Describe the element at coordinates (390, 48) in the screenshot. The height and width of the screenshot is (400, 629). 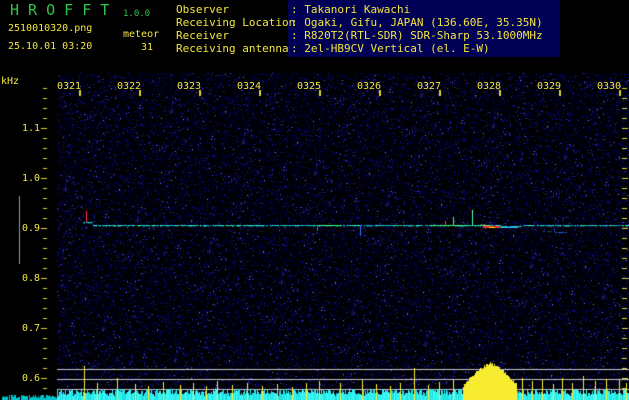
I see `info-value: : 2el-HB9CV Vertical (el. E-W)` at that location.